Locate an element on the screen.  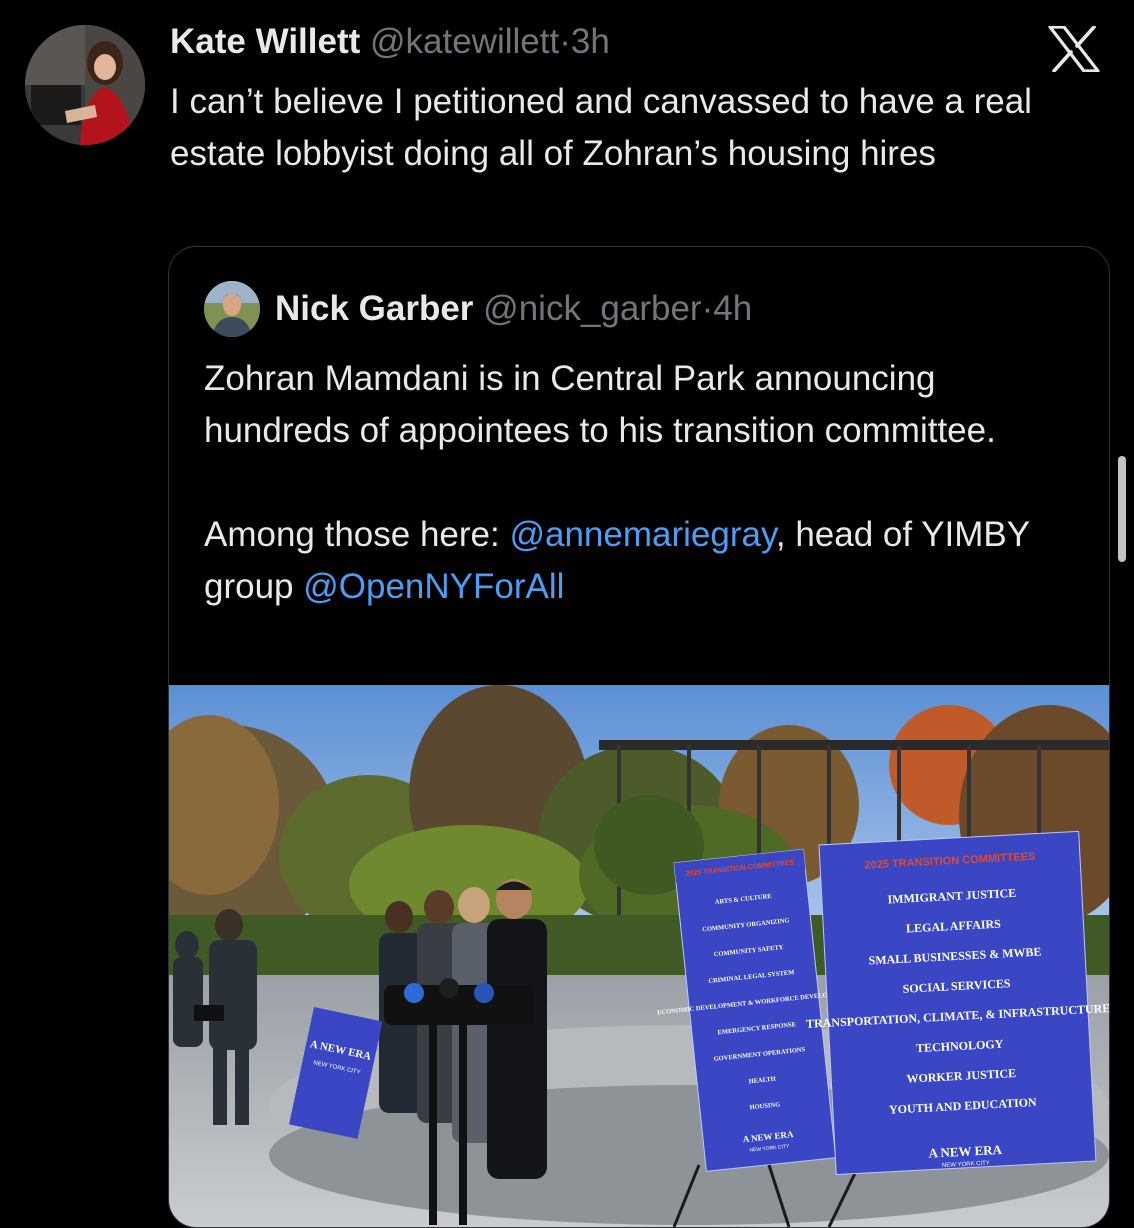
quoted-author-avatar is located at coordinates (232, 309).